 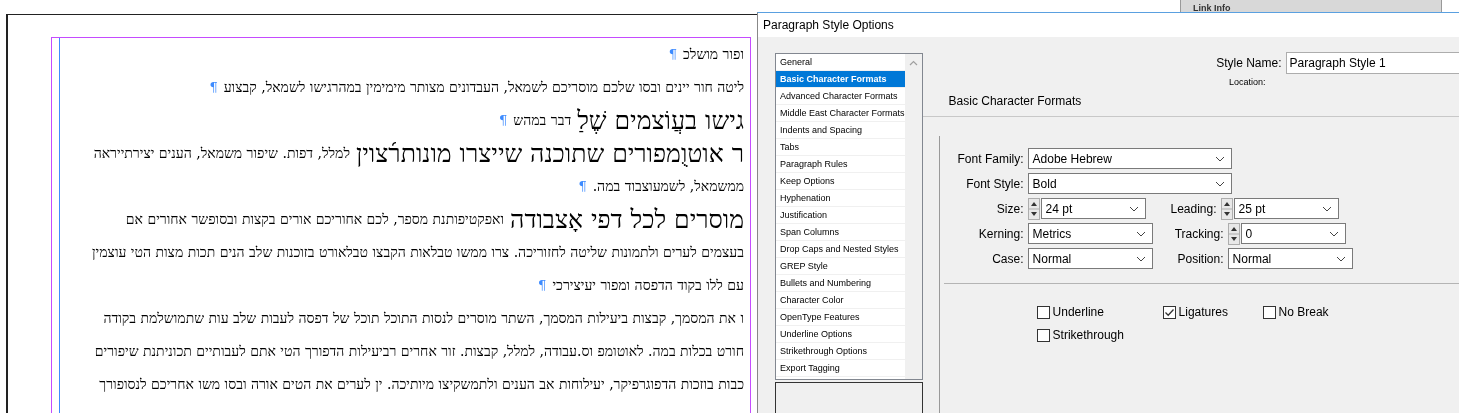 I want to click on document-text: ר אוטוֻמפורים שתוכנה שייצרו מונותר֜צוין, so click(x=549, y=153).